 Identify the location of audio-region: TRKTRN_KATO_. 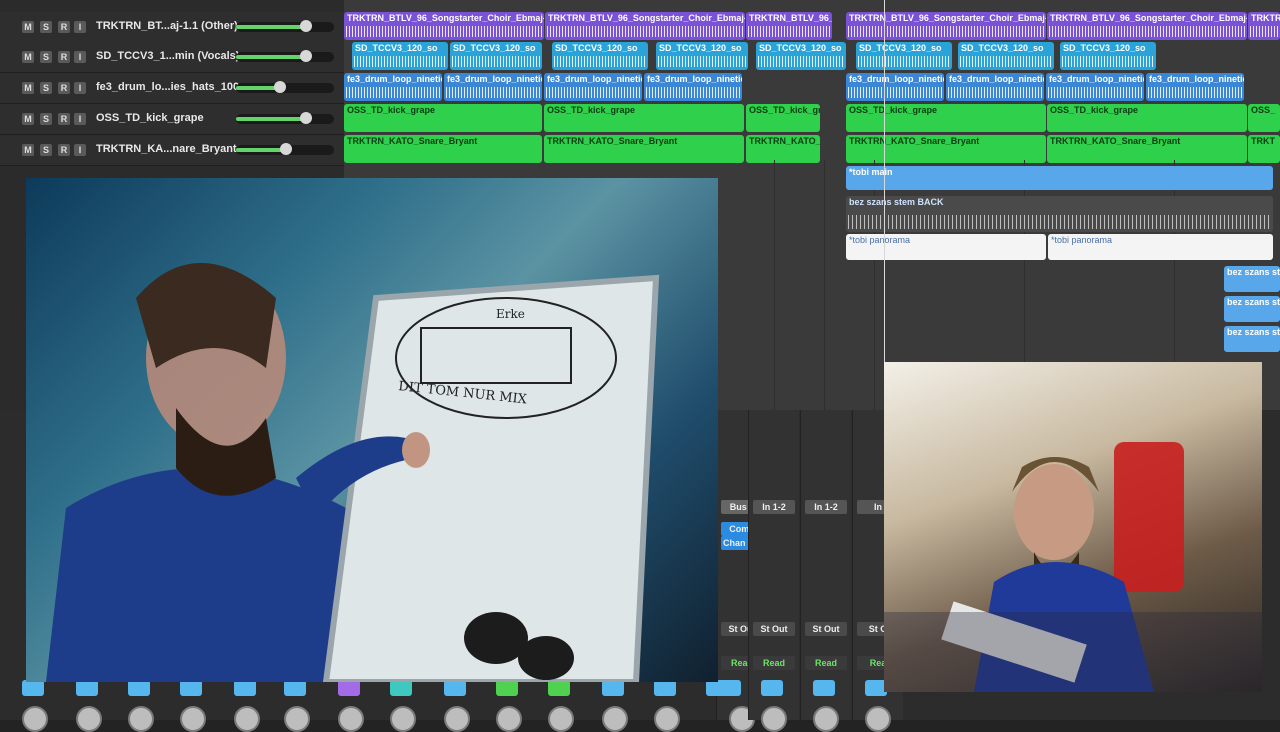
(783, 149).